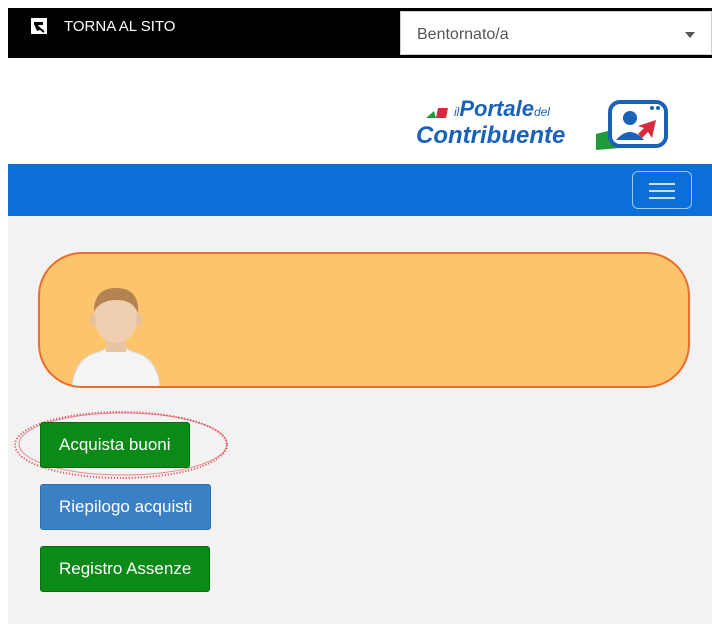 The image size is (712, 624). I want to click on portale-contribuente-logo: ilPortaledel Contribuente, so click(543, 125).